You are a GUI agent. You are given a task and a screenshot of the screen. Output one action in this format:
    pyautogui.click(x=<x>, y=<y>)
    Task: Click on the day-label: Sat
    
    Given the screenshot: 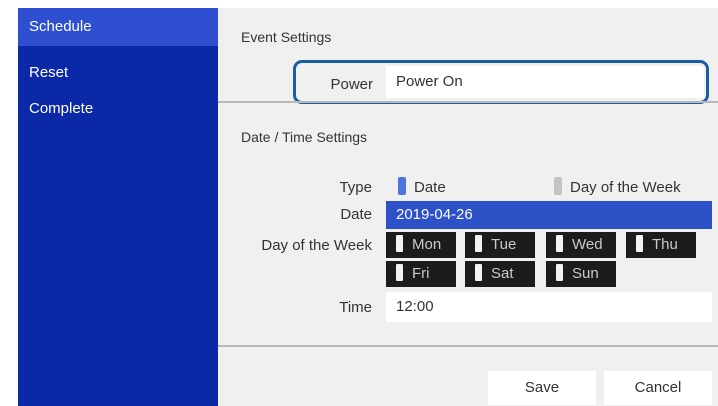 What is the action you would take?
    pyautogui.click(x=502, y=273)
    